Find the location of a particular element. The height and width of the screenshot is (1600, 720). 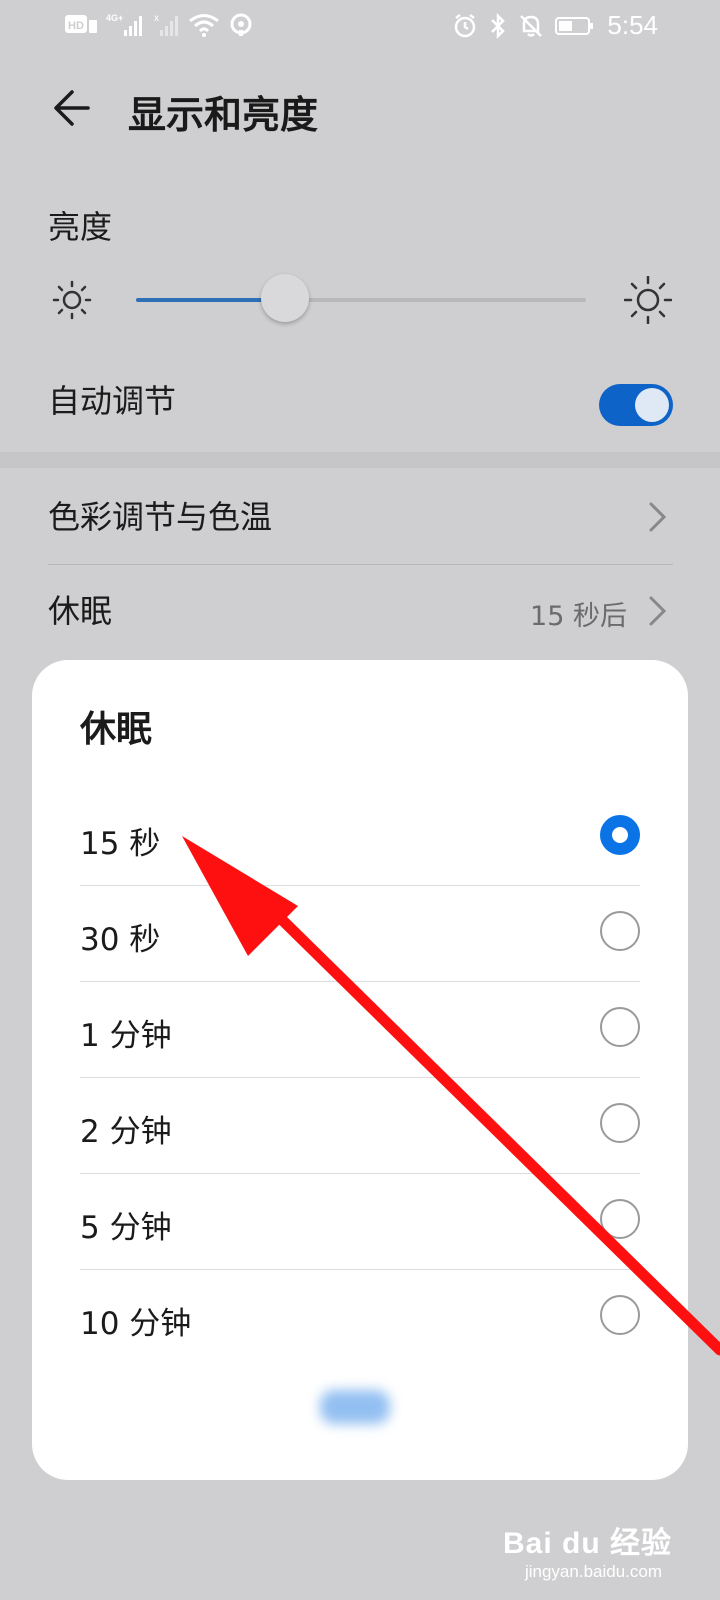

option-label: 2 分钟 is located at coordinates (126, 1132).